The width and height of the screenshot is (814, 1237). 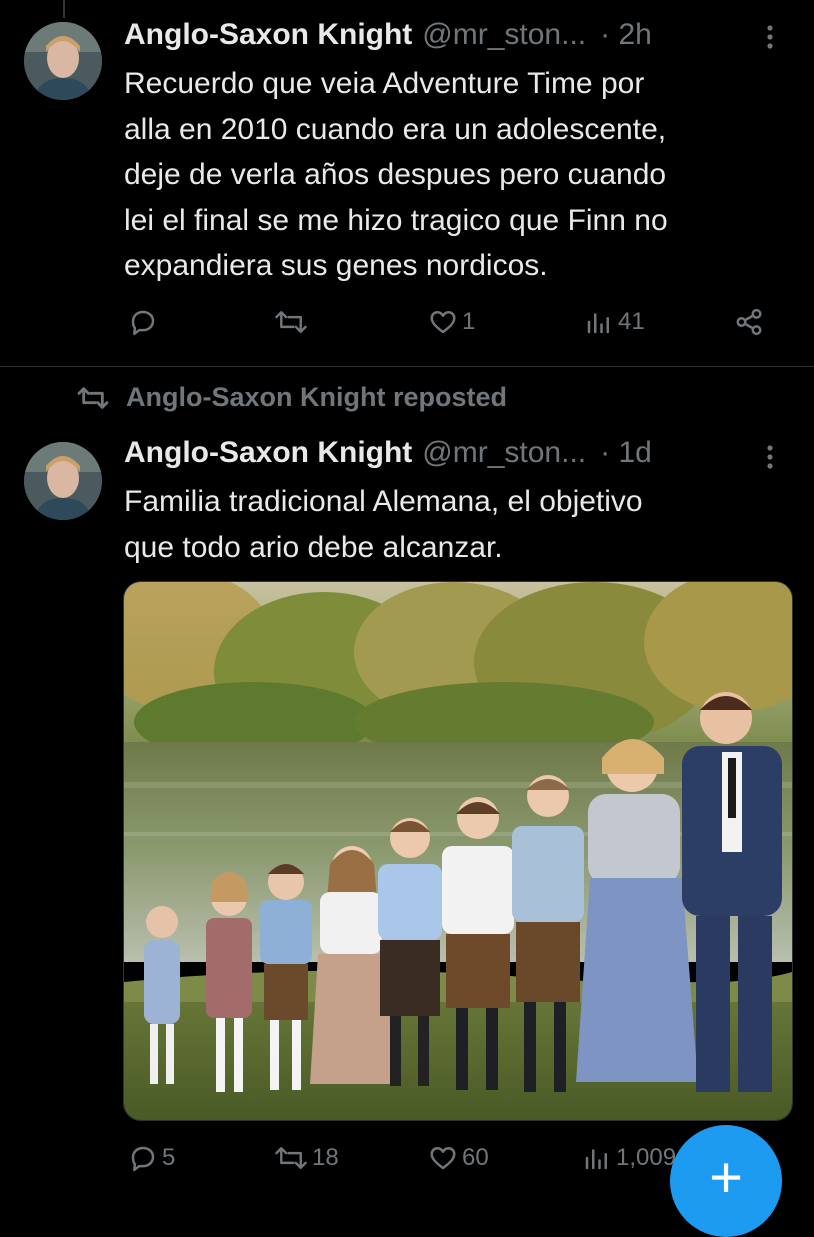 I want to click on views-count: 41, so click(x=631, y=321).